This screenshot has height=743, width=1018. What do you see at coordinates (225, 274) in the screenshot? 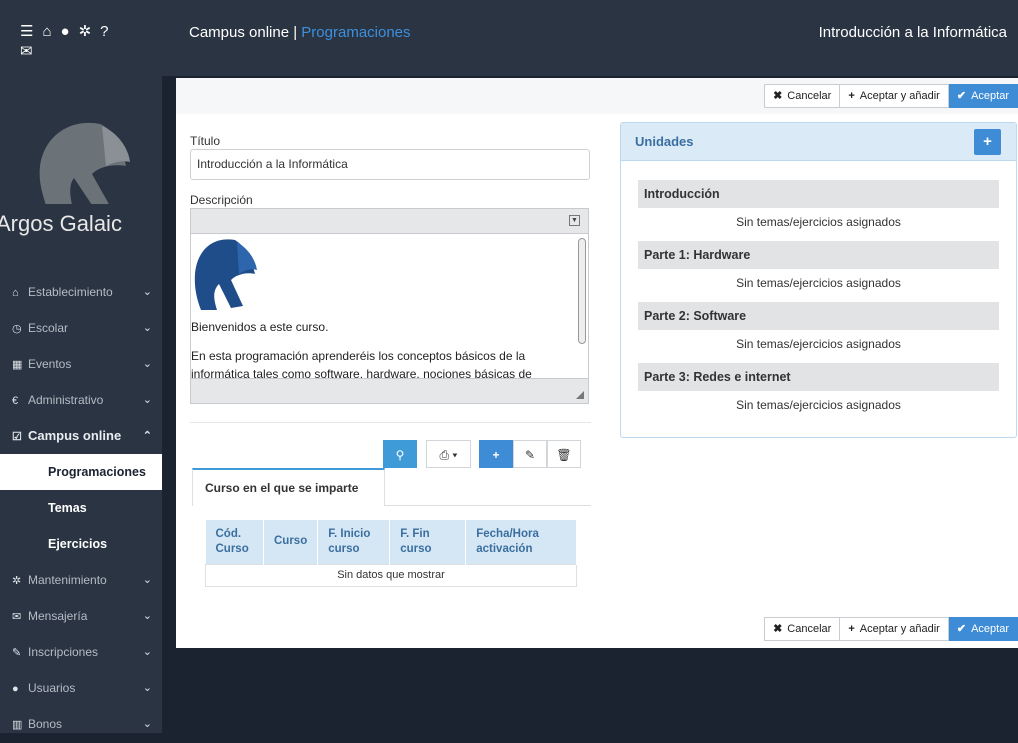
I see `spartan-helmet-image` at bounding box center [225, 274].